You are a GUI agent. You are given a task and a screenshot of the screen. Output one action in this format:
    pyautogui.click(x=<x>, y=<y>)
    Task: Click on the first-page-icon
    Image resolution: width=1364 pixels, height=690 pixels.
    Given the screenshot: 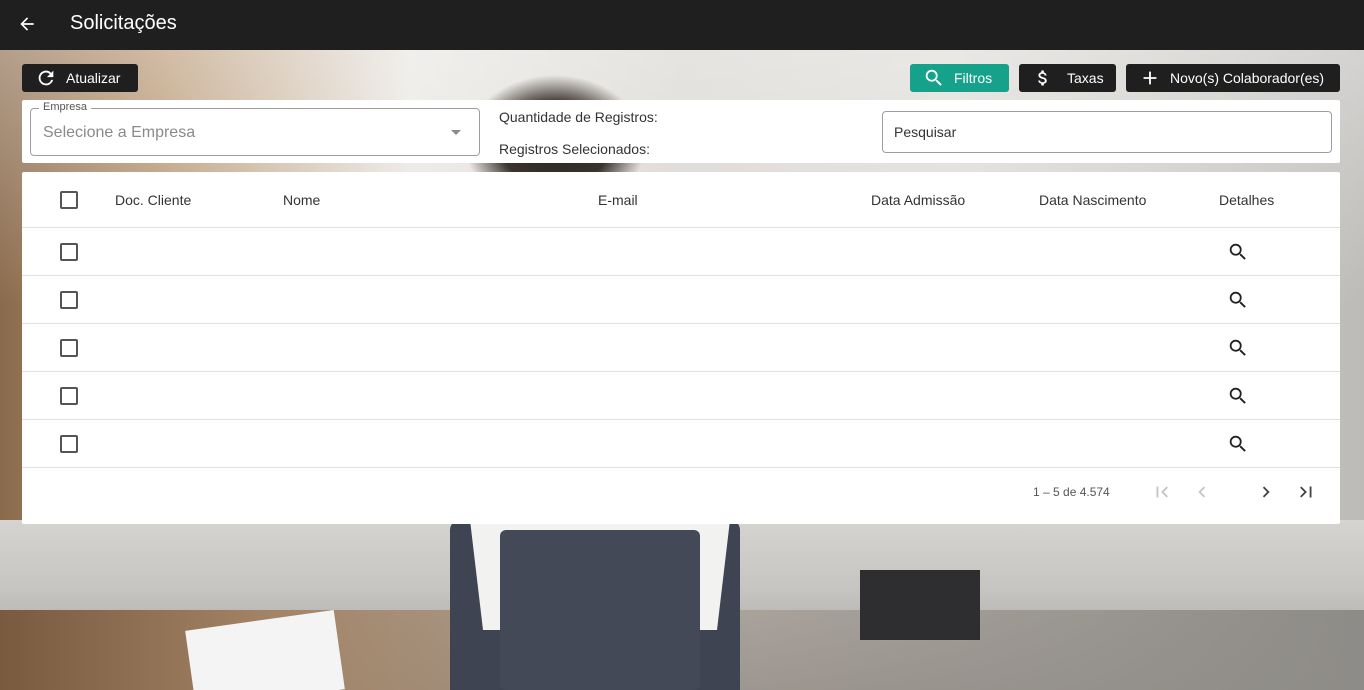 What is the action you would take?
    pyautogui.click(x=1162, y=492)
    